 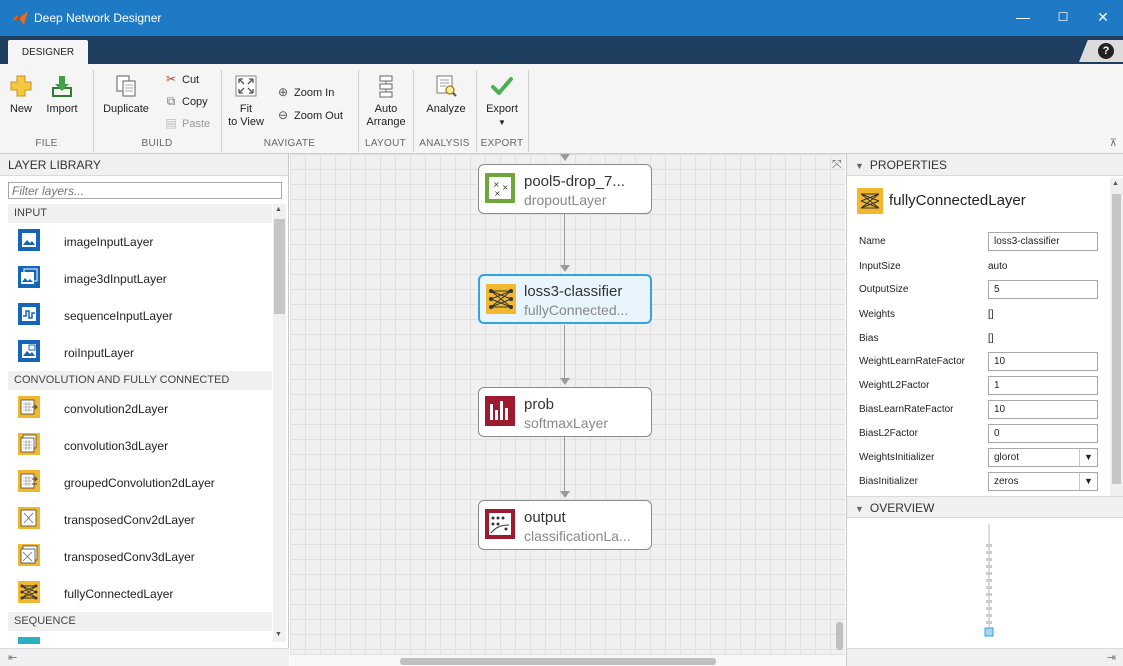 I want to click on library-item-groupedconvolution2dlayer: groupedConvolution2dLayer, so click(x=140, y=482).